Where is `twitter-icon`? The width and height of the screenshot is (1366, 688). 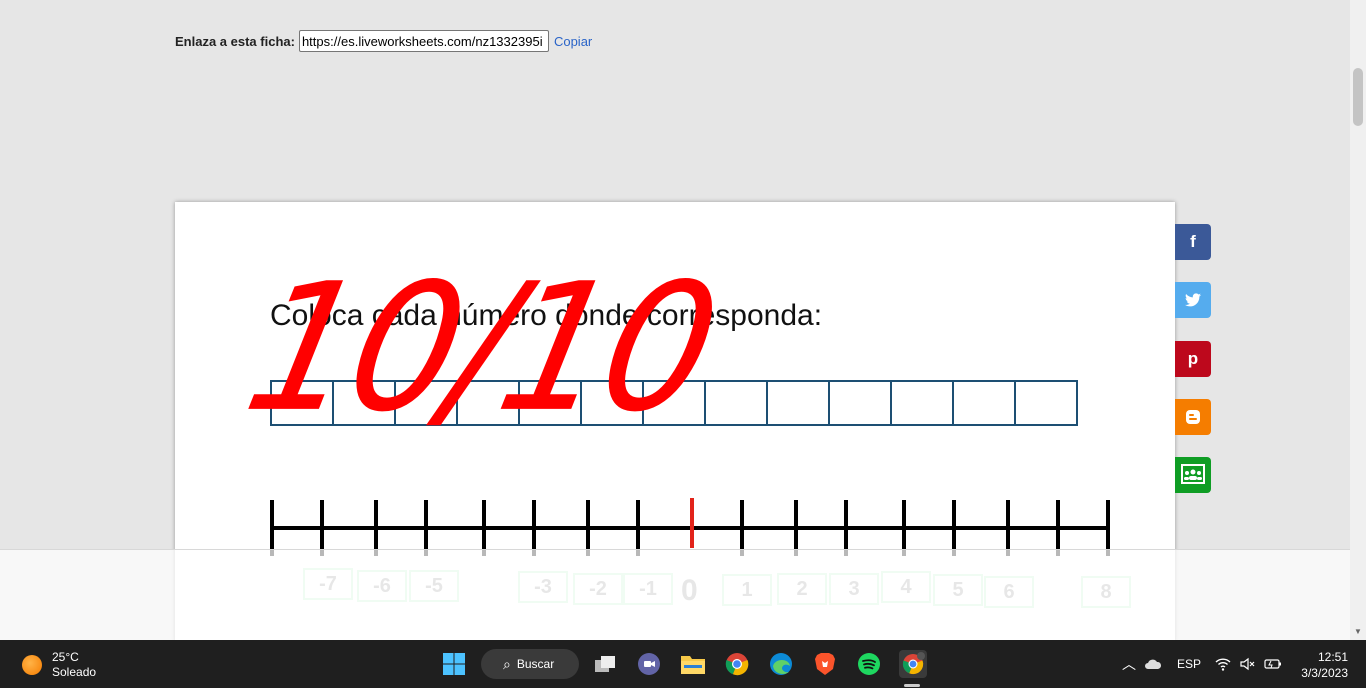 twitter-icon is located at coordinates (1193, 300).